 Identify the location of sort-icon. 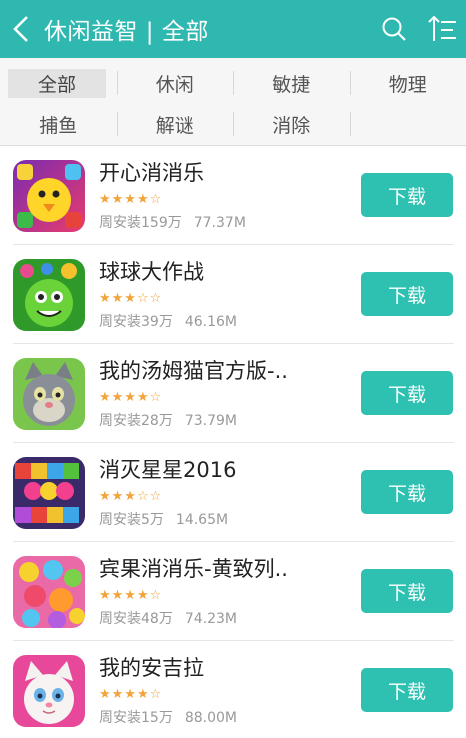
(442, 28).